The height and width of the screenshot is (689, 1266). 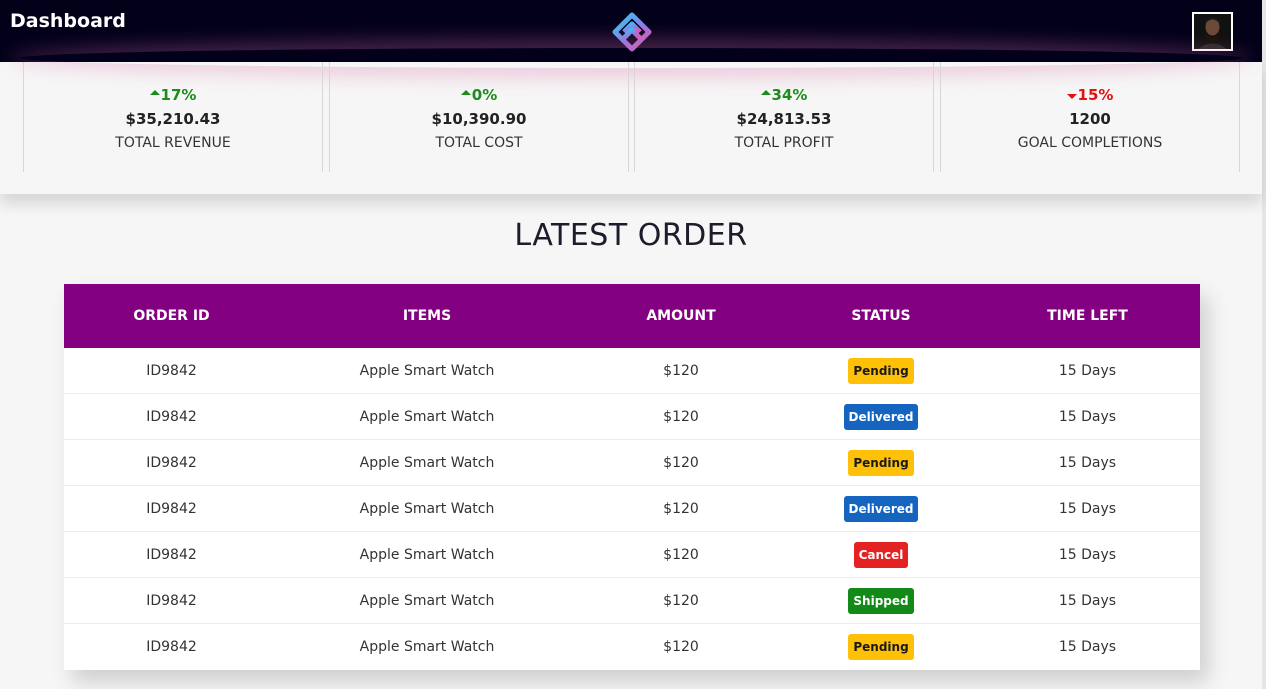 I want to click on stat-card-revenue: 17% $35,210.43 TOTAL REVENUE, so click(x=173, y=117).